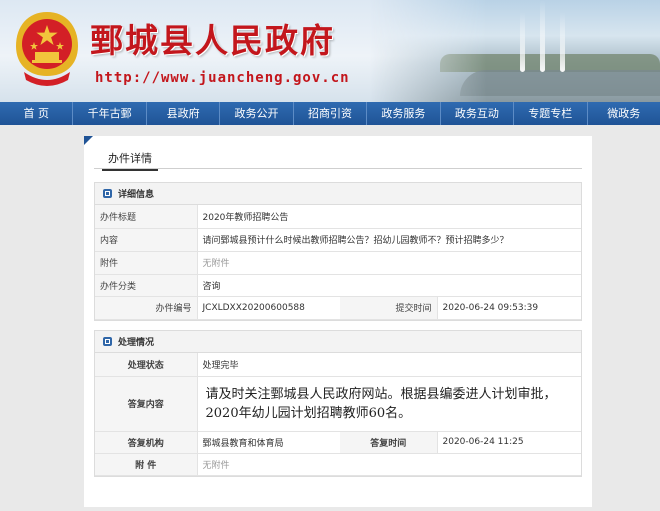 The width and height of the screenshot is (660, 511). Describe the element at coordinates (222, 78) in the screenshot. I see `site-url: http://www.juancheng.gov.cn` at that location.